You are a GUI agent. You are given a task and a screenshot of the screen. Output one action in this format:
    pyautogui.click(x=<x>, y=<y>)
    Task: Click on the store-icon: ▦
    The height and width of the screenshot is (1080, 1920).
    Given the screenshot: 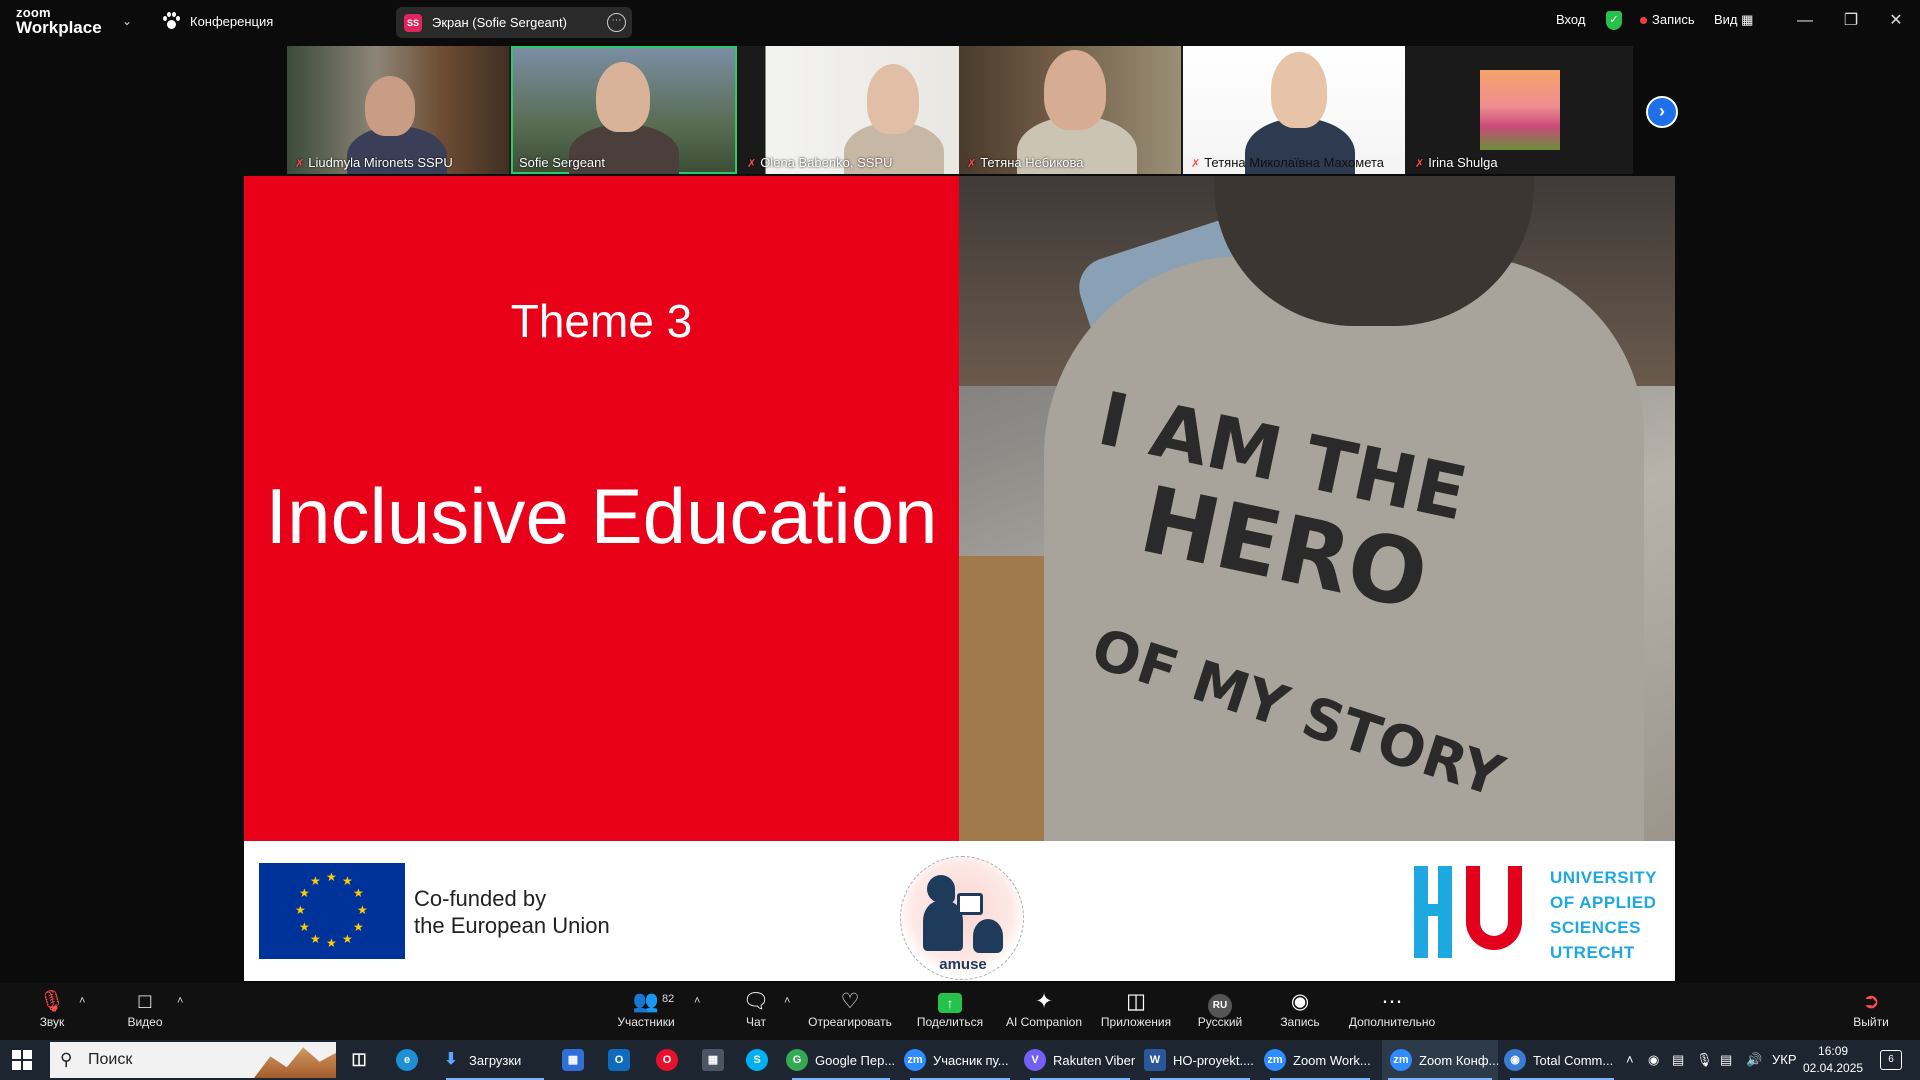 What is the action you would take?
    pyautogui.click(x=576, y=1060)
    